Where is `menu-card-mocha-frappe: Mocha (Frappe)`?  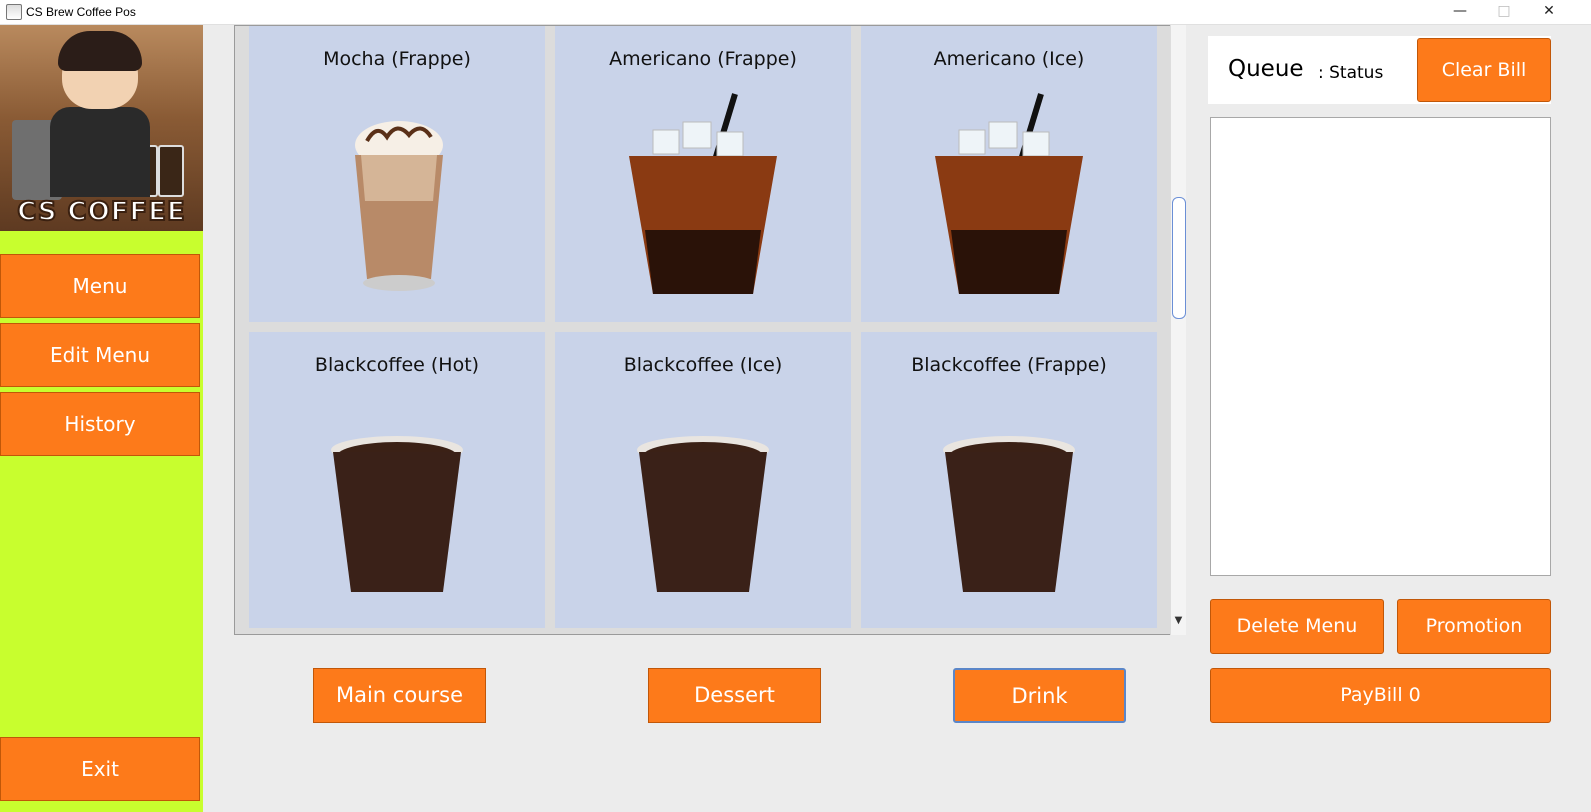 menu-card-mocha-frappe: Mocha (Frappe) is located at coordinates (397, 174).